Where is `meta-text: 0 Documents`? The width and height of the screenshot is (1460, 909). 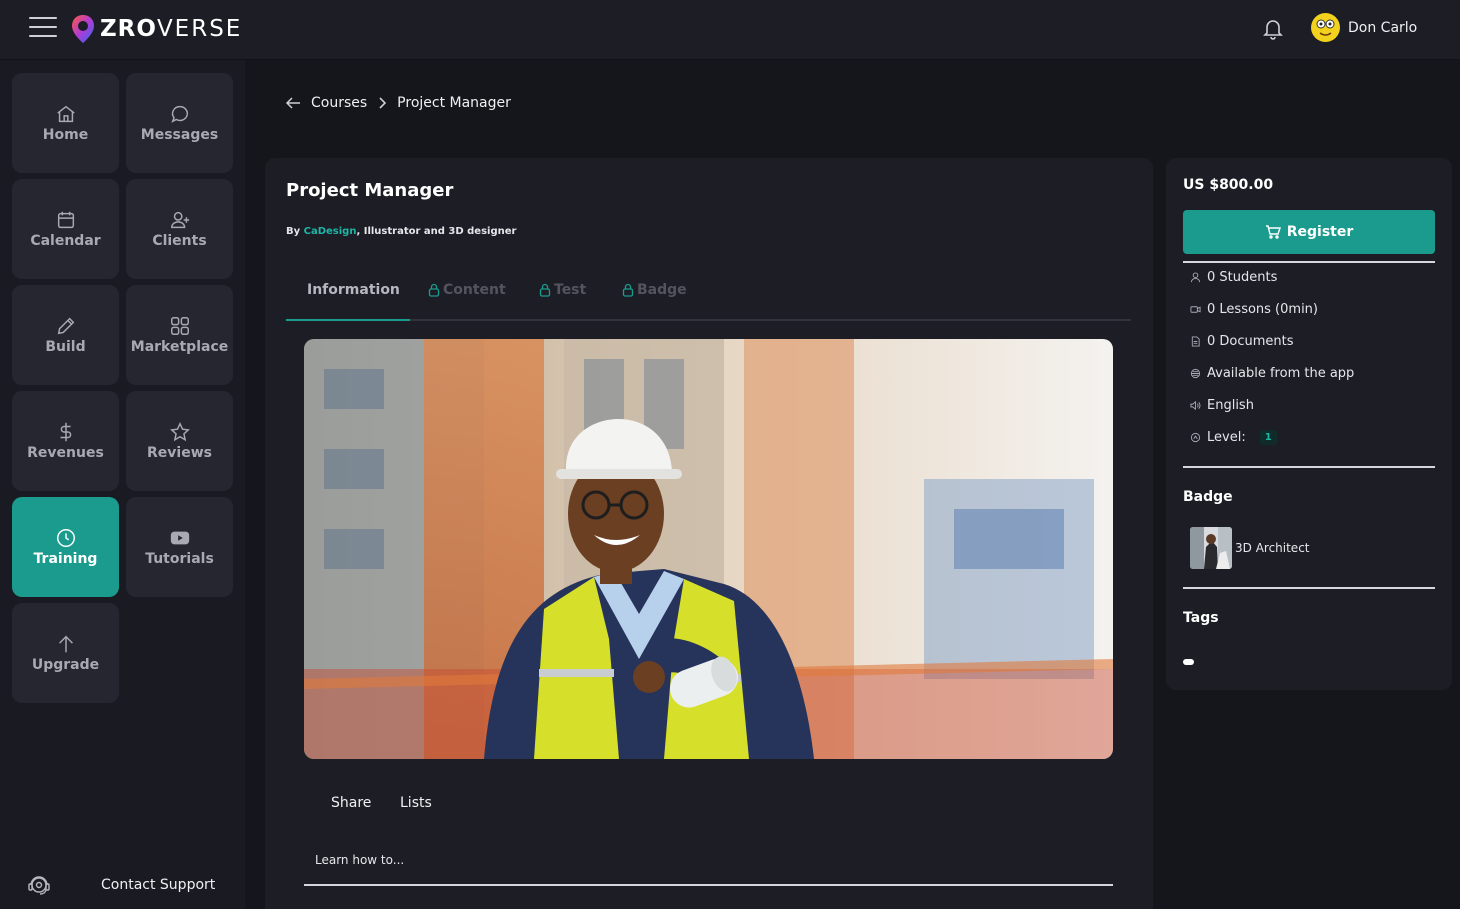
meta-text: 0 Documents is located at coordinates (1250, 341).